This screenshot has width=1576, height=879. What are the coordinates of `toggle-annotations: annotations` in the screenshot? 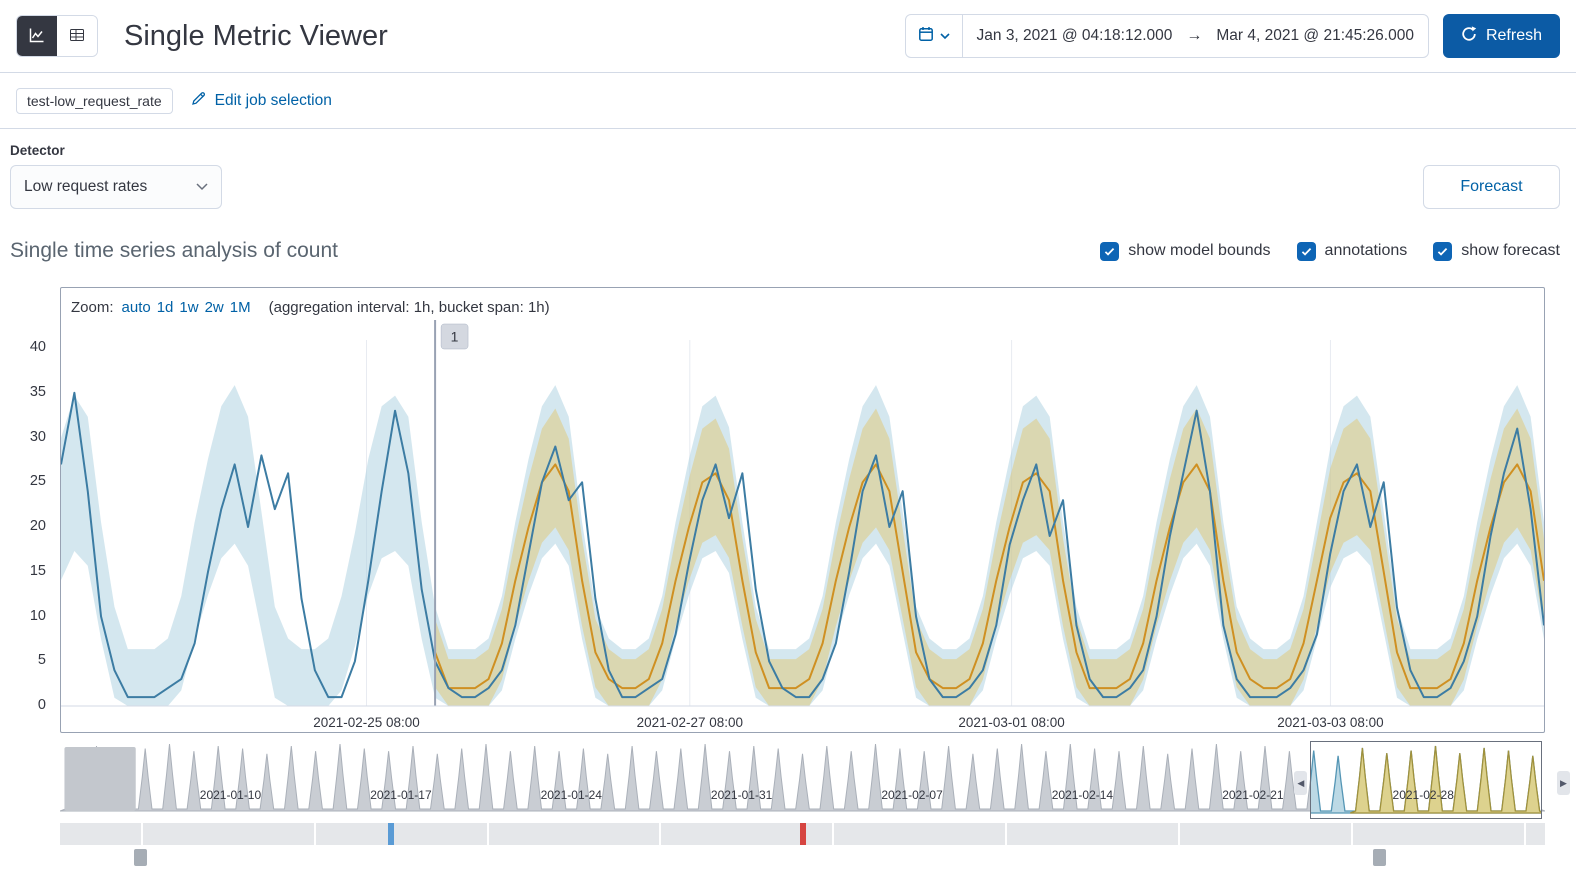 It's located at (1352, 251).